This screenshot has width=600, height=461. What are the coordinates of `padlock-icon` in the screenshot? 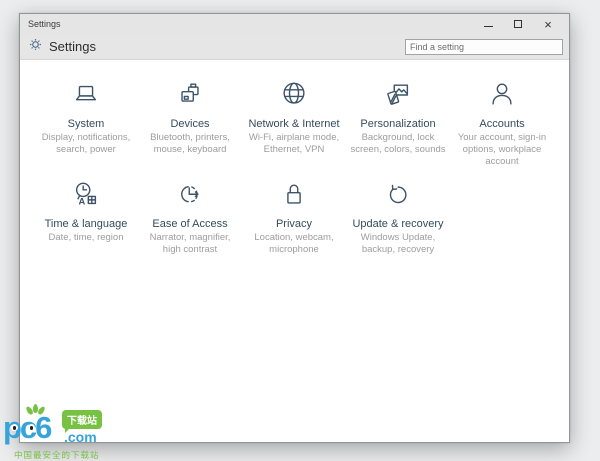 It's located at (294, 195).